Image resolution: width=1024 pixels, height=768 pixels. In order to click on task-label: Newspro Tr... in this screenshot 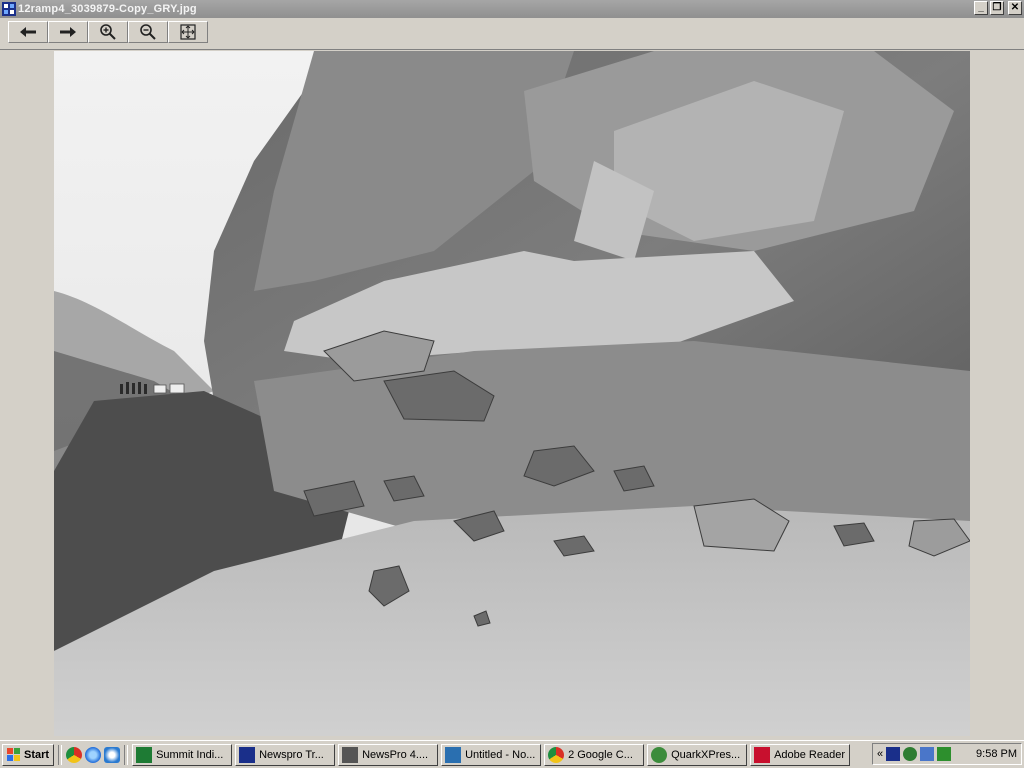, I will do `click(291, 754)`.